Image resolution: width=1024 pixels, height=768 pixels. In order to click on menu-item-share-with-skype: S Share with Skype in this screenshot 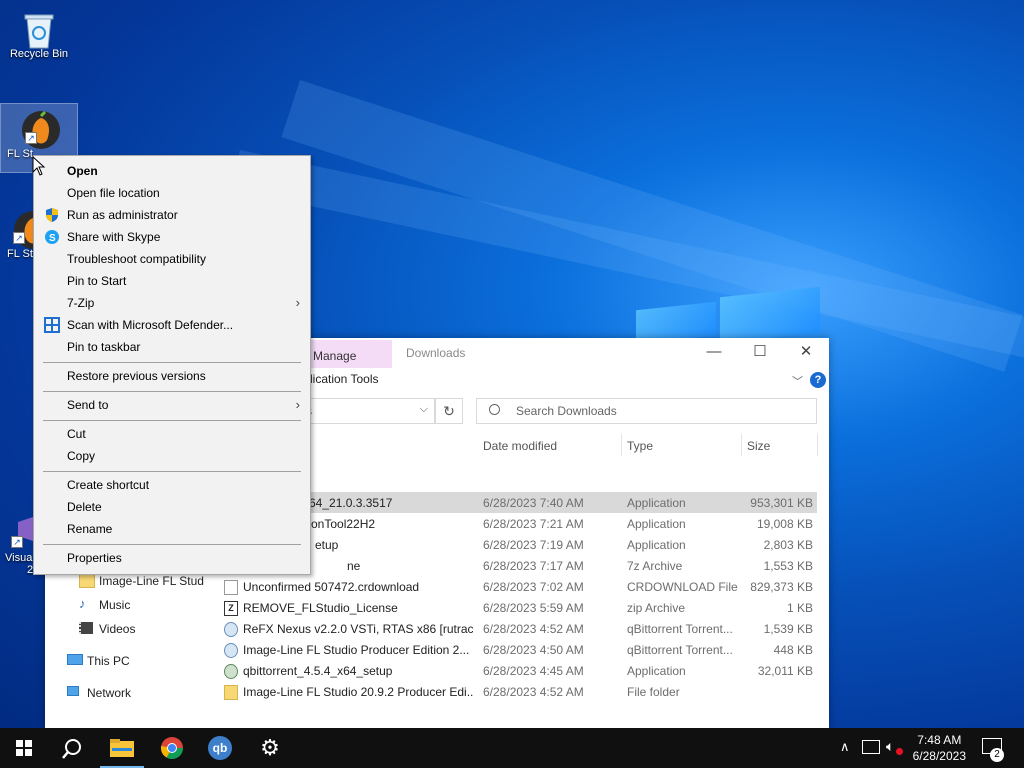, I will do `click(172, 237)`.